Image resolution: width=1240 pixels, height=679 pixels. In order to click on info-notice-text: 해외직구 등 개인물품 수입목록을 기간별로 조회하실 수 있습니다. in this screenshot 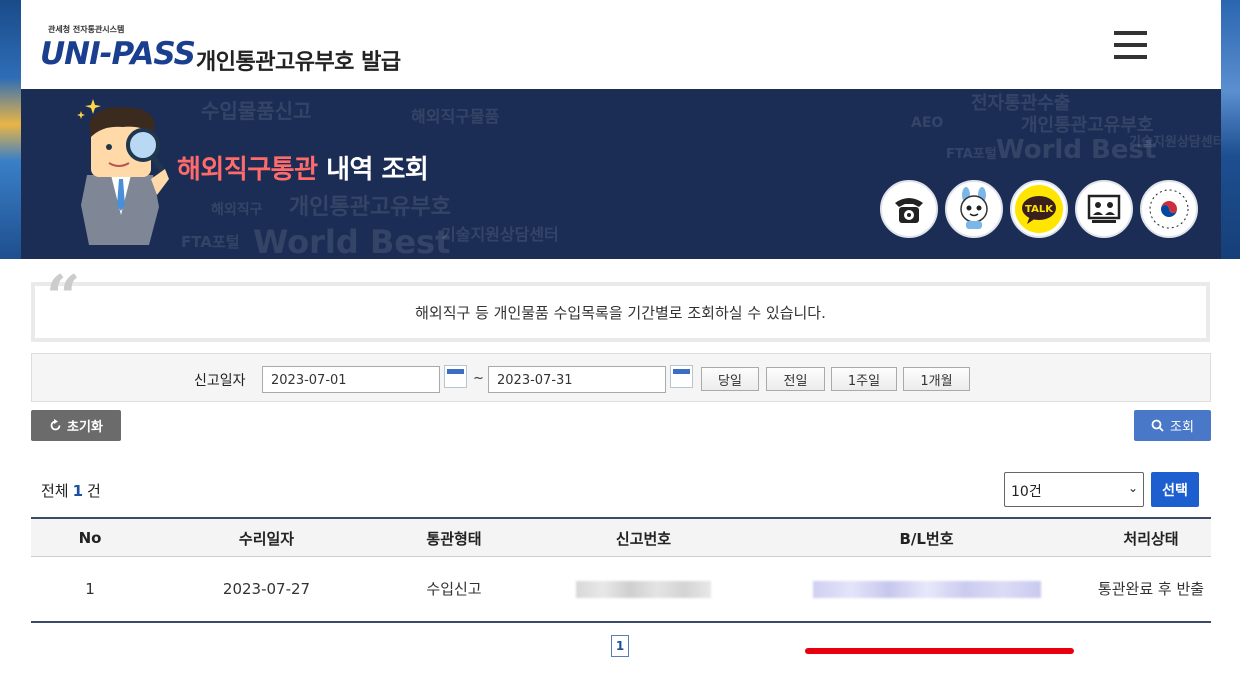, I will do `click(620, 312)`.